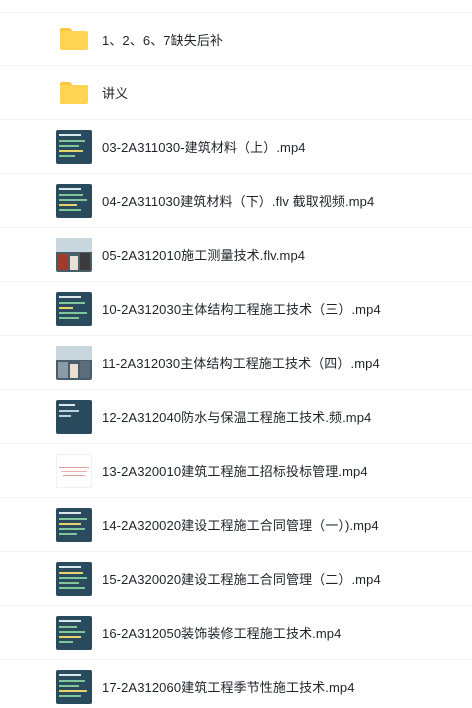 This screenshot has width=472, height=708. Describe the element at coordinates (115, 93) in the screenshot. I see `file-name: 讲义` at that location.